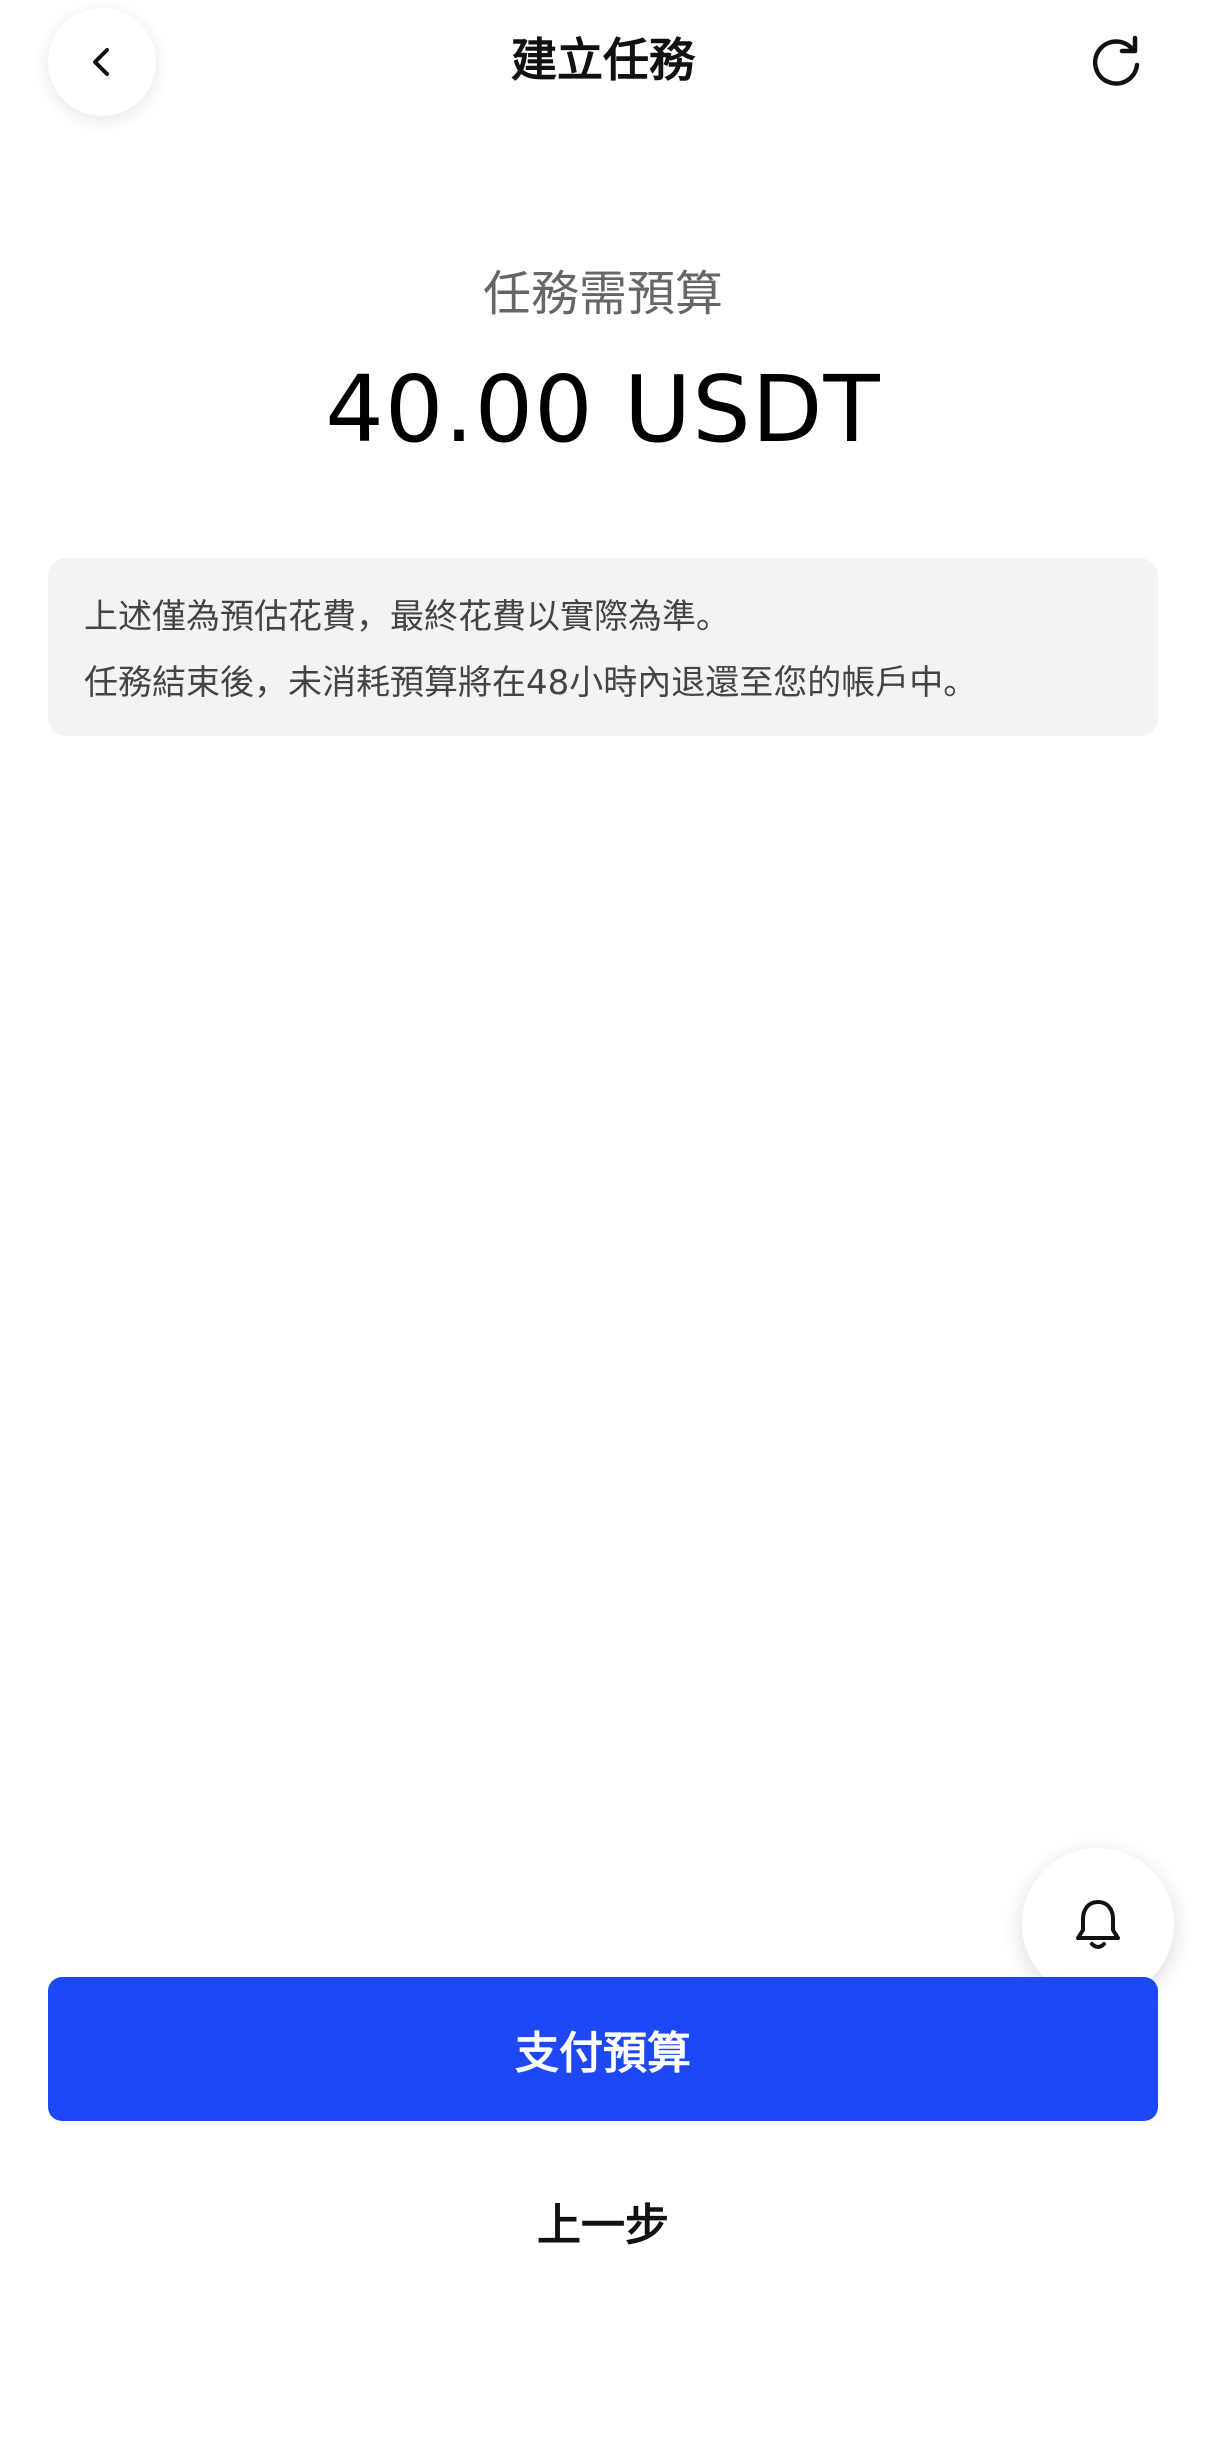  What do you see at coordinates (603, 2049) in the screenshot?
I see `pay-budget-button: 支付預算` at bounding box center [603, 2049].